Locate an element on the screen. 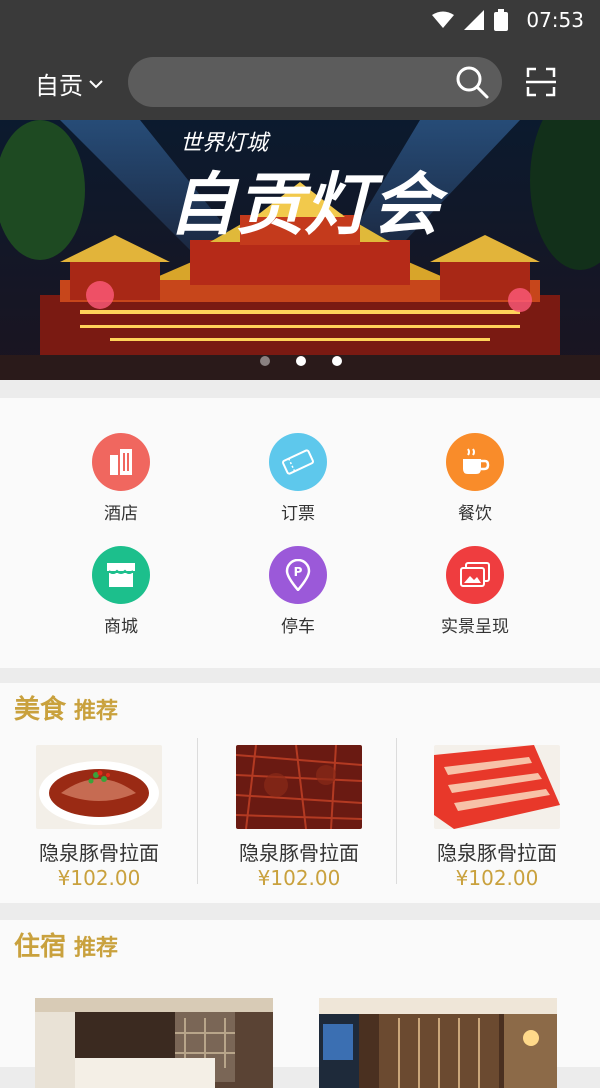 Image resolution: width=600 pixels, height=1088 pixels. city-selector: 自贡 is located at coordinates (69, 83).